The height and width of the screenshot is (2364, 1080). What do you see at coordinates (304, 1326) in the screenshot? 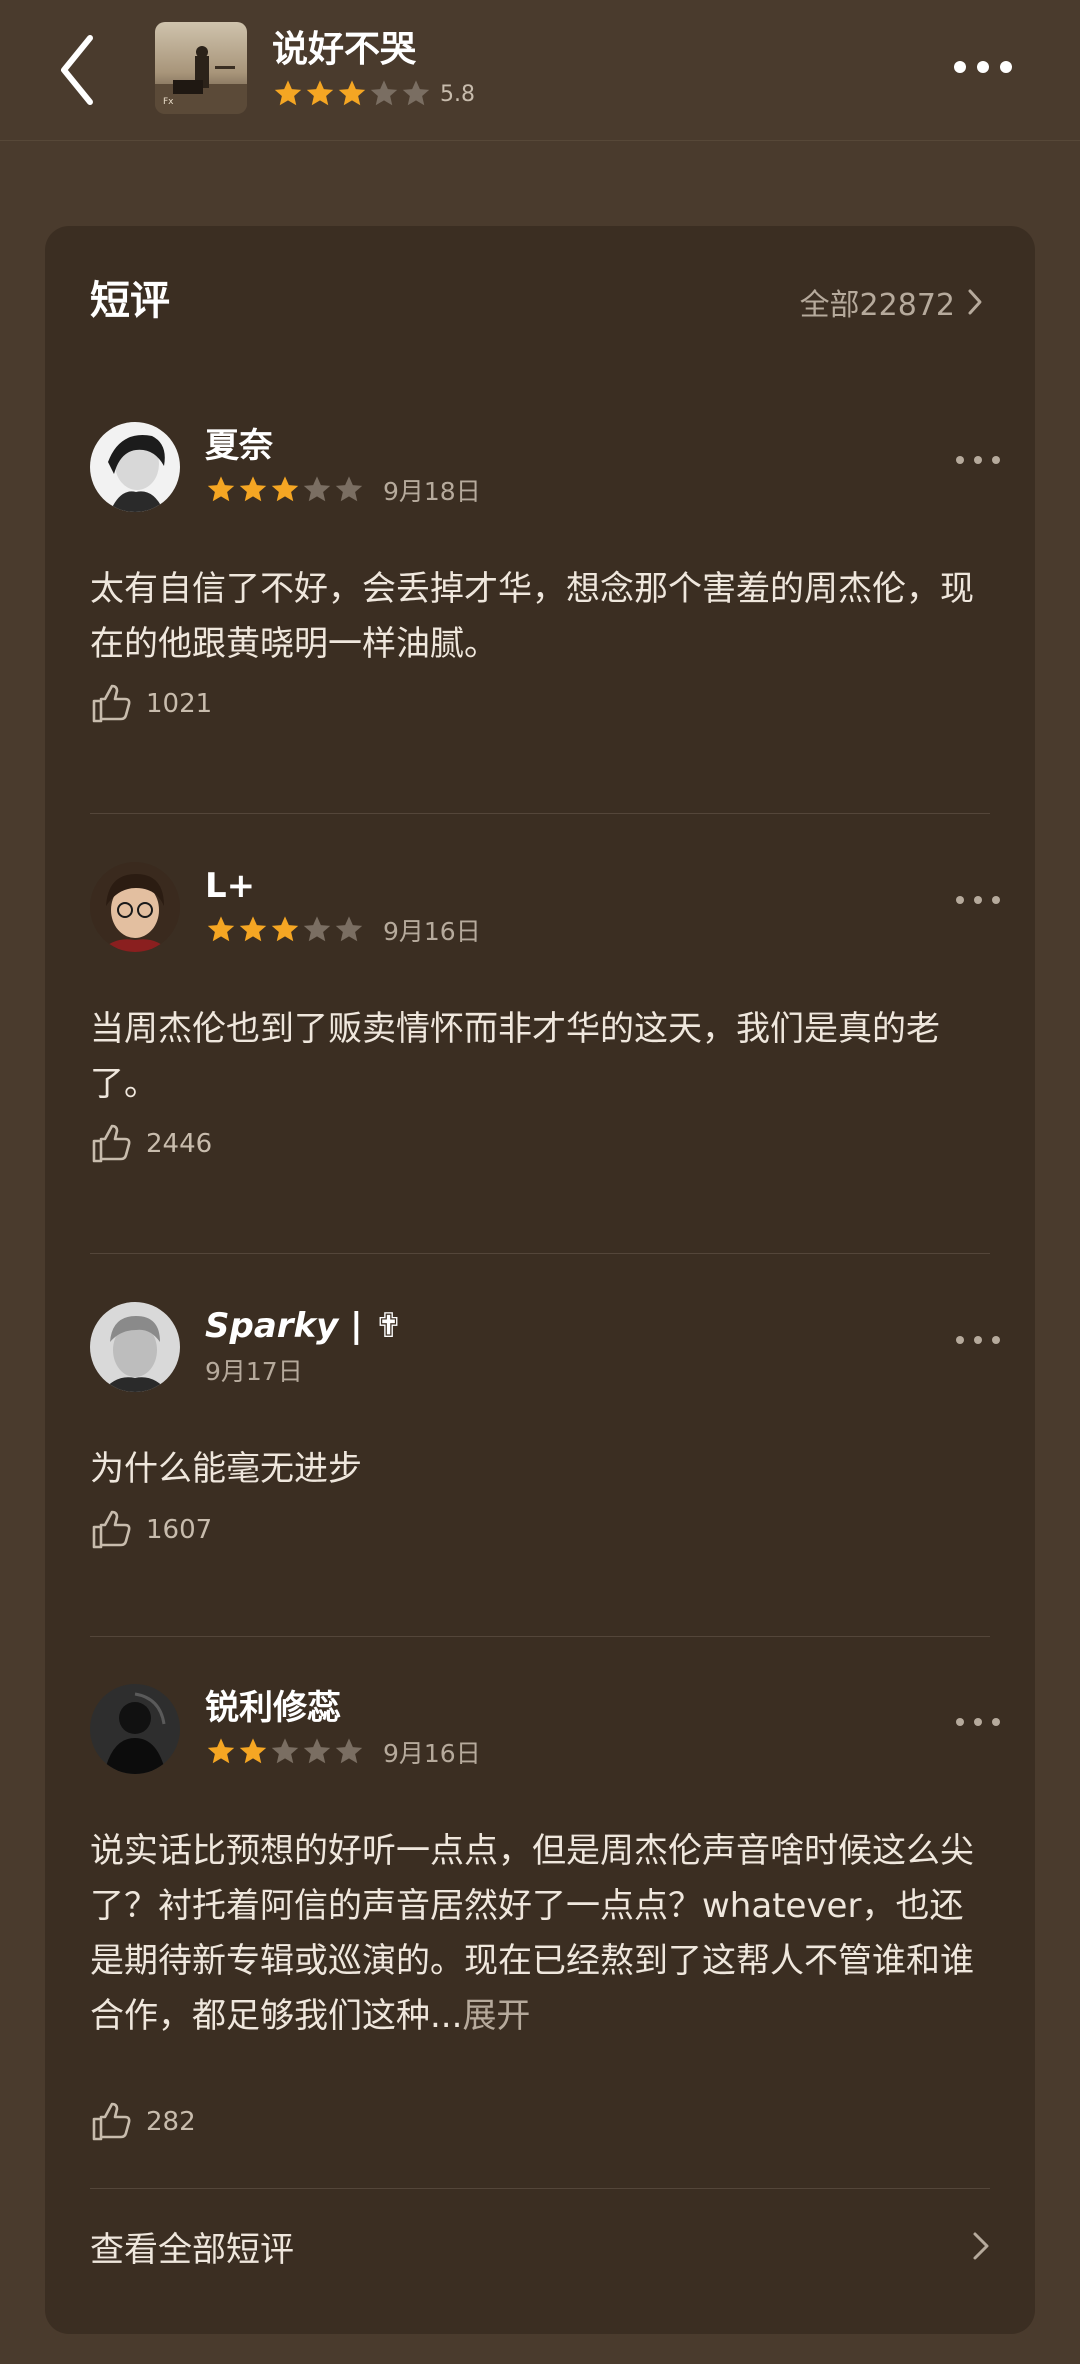
I see `reviewer-name: Sparky | ✟` at bounding box center [304, 1326].